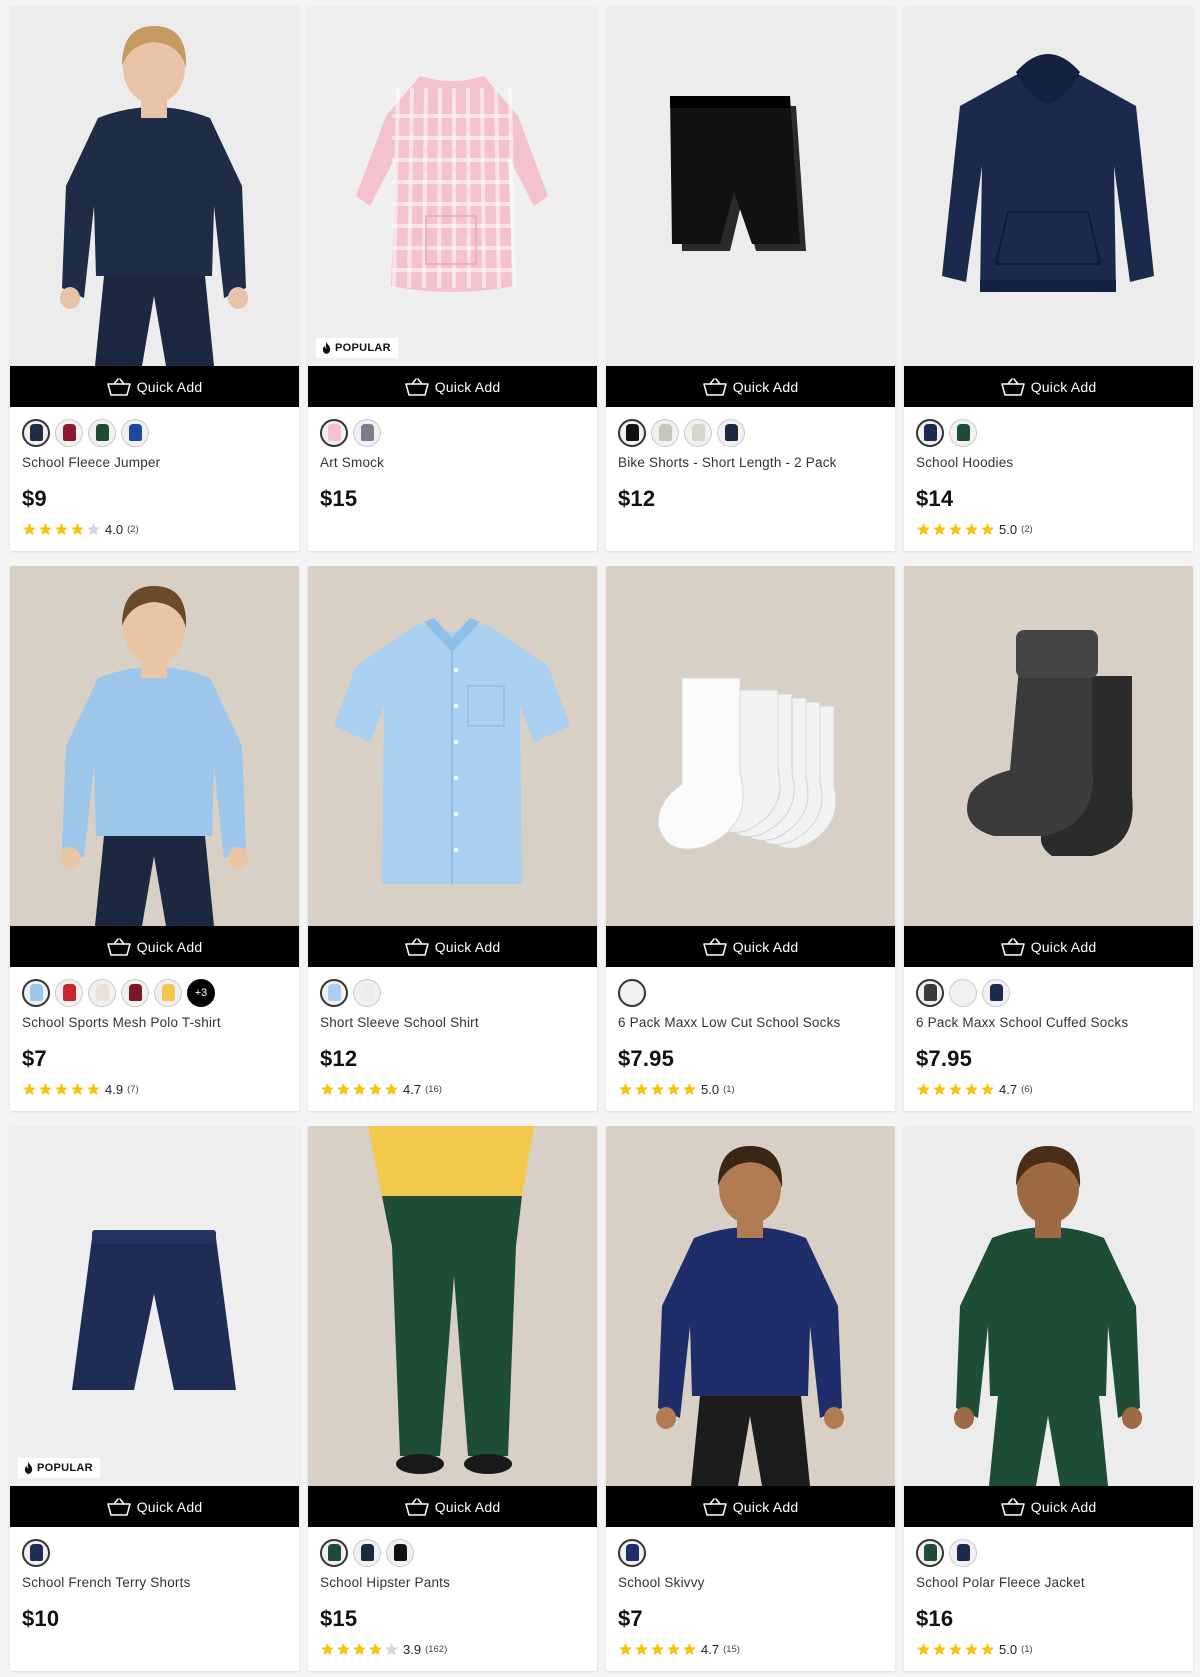 The width and height of the screenshot is (1200, 1677). I want to click on rating-value: 4.7, so click(1008, 1089).